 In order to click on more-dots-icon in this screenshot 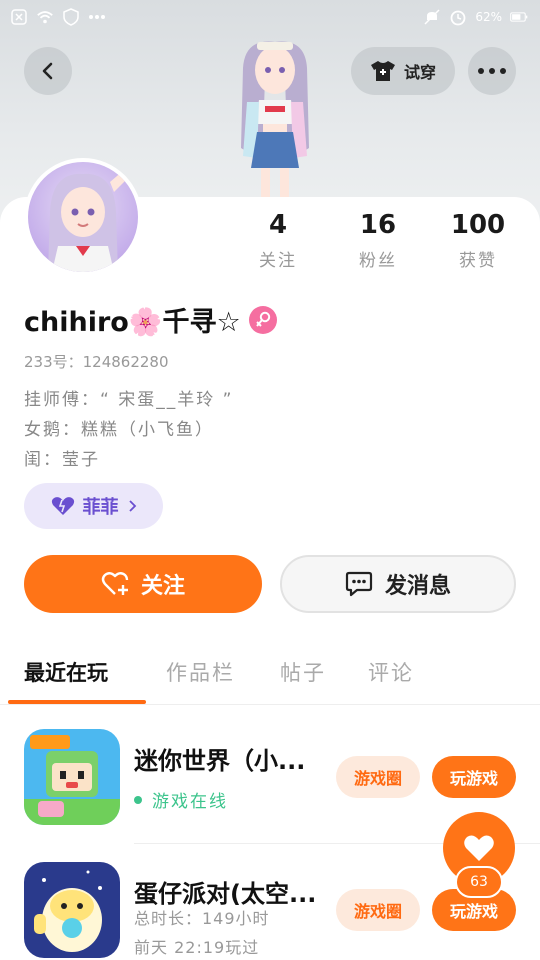, I will do `click(492, 71)`.